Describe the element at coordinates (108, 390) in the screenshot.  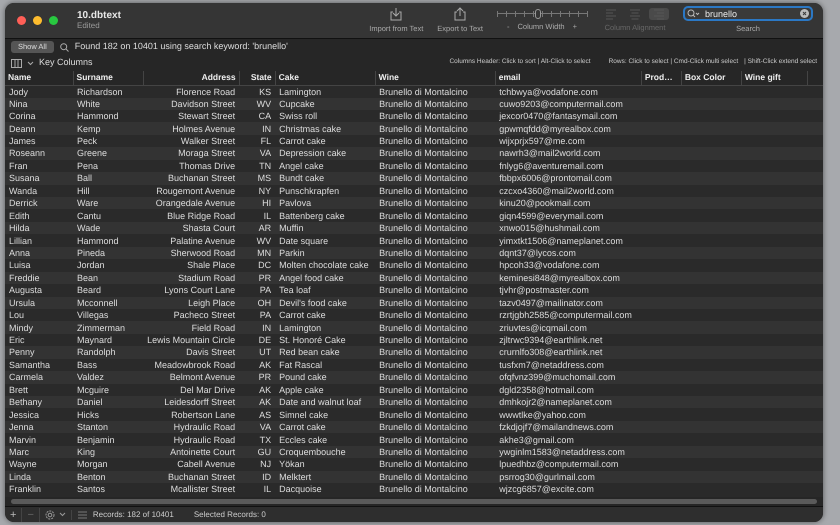
I see `table-cell: Mcguire` at that location.